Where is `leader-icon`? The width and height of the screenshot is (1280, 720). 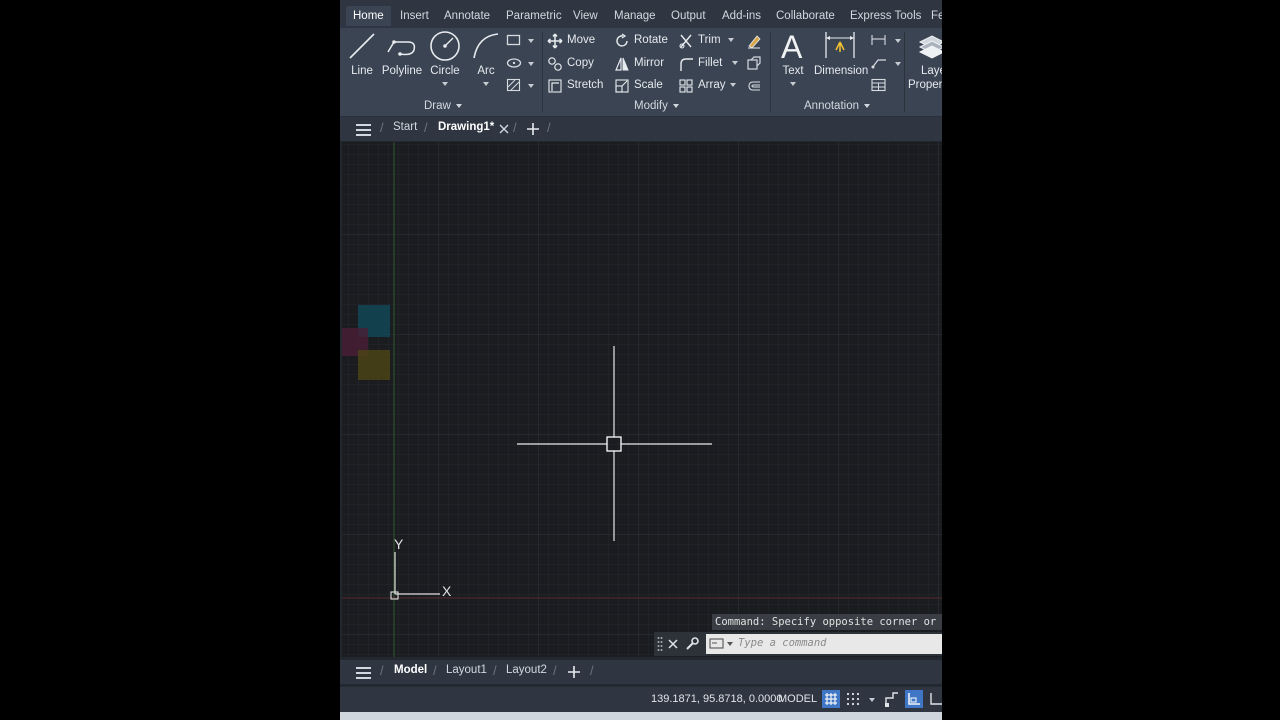 leader-icon is located at coordinates (879, 63).